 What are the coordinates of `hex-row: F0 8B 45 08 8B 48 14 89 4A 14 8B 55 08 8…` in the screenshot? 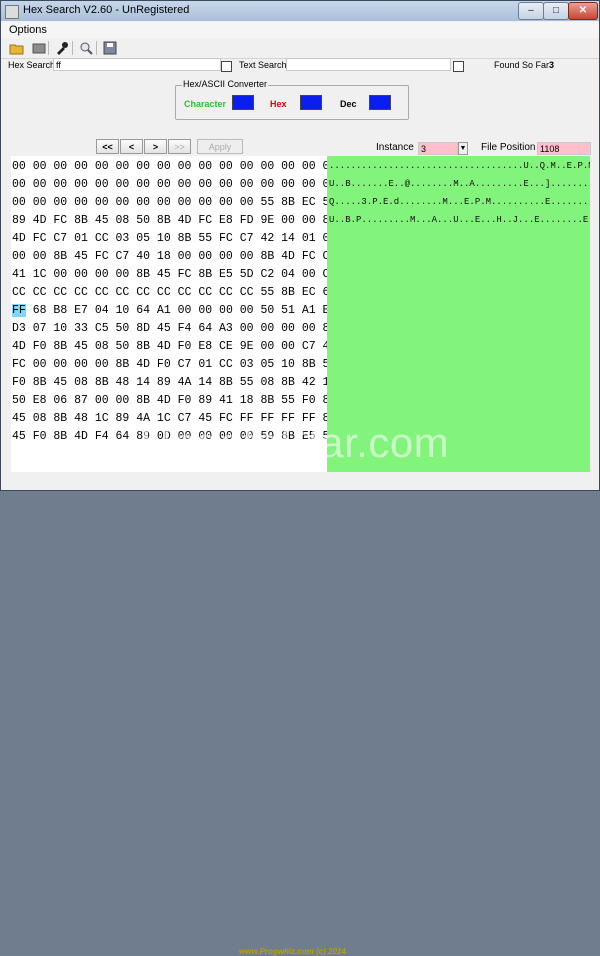 It's located at (169, 382).